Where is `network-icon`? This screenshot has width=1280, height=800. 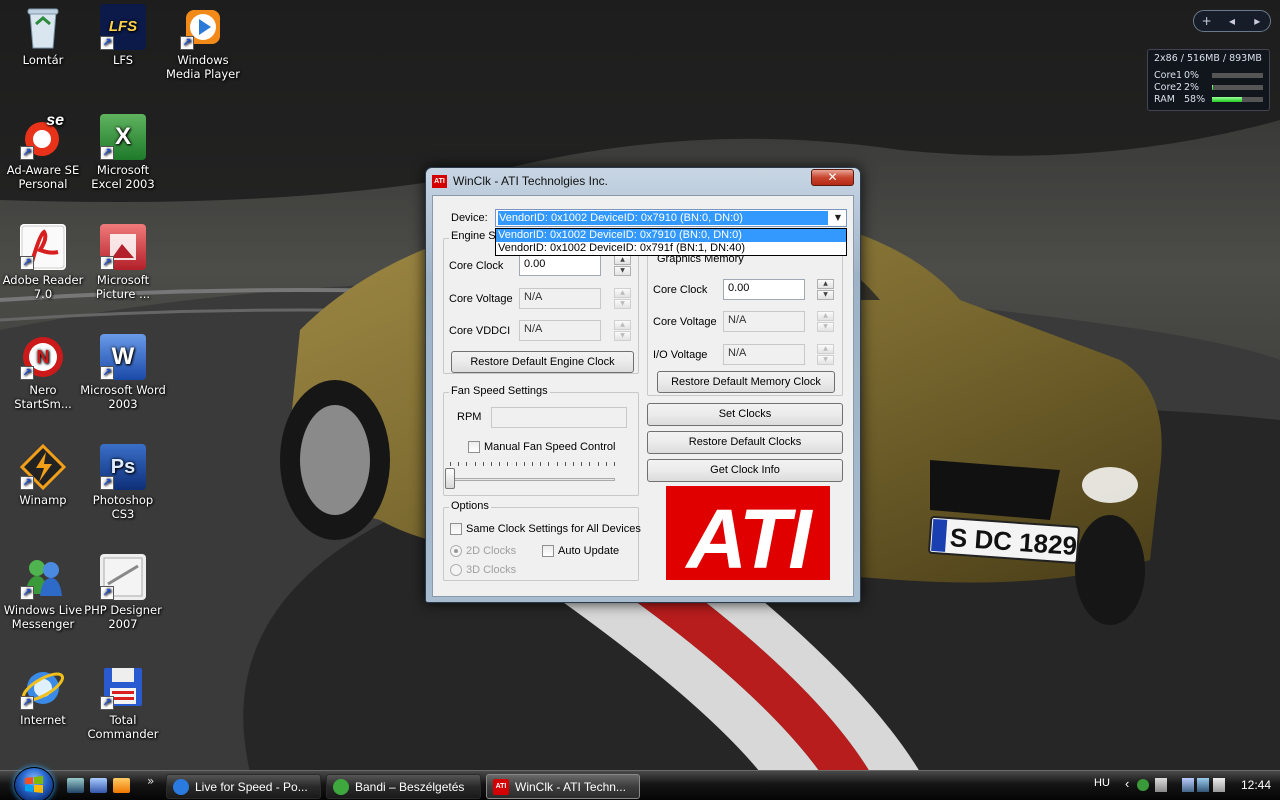 network-icon is located at coordinates (1188, 785).